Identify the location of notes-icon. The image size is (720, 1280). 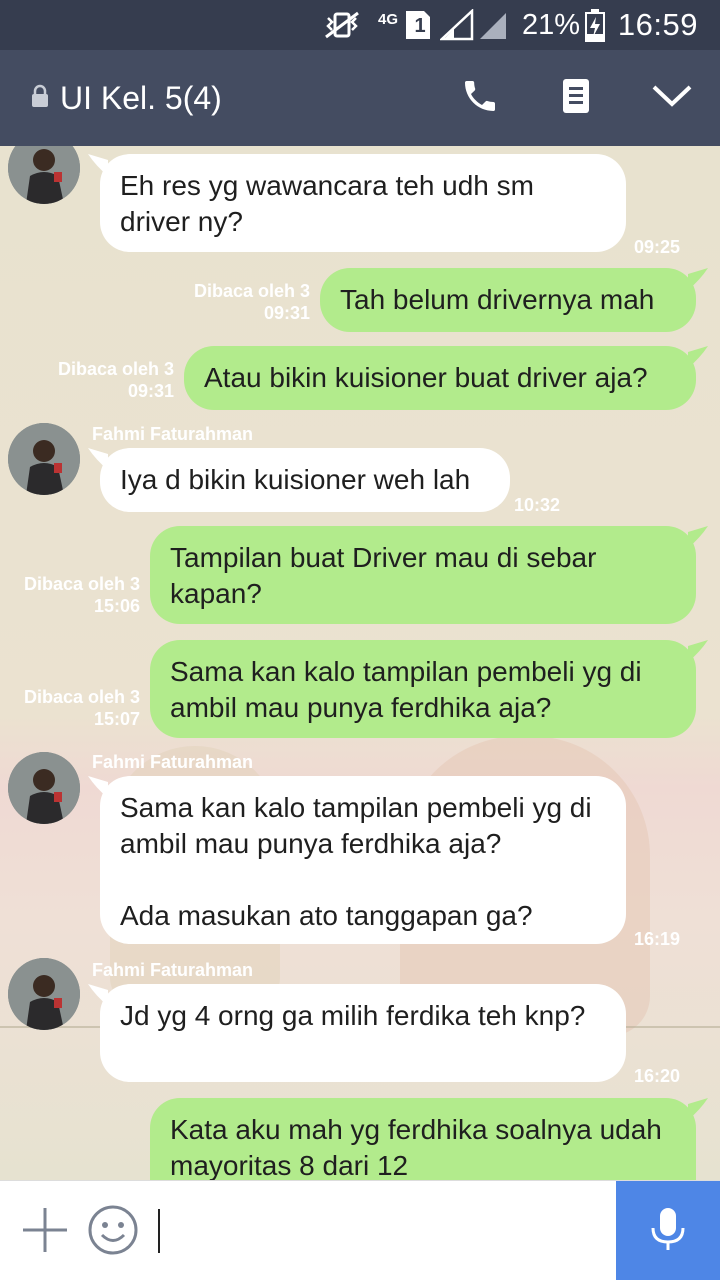
(576, 98).